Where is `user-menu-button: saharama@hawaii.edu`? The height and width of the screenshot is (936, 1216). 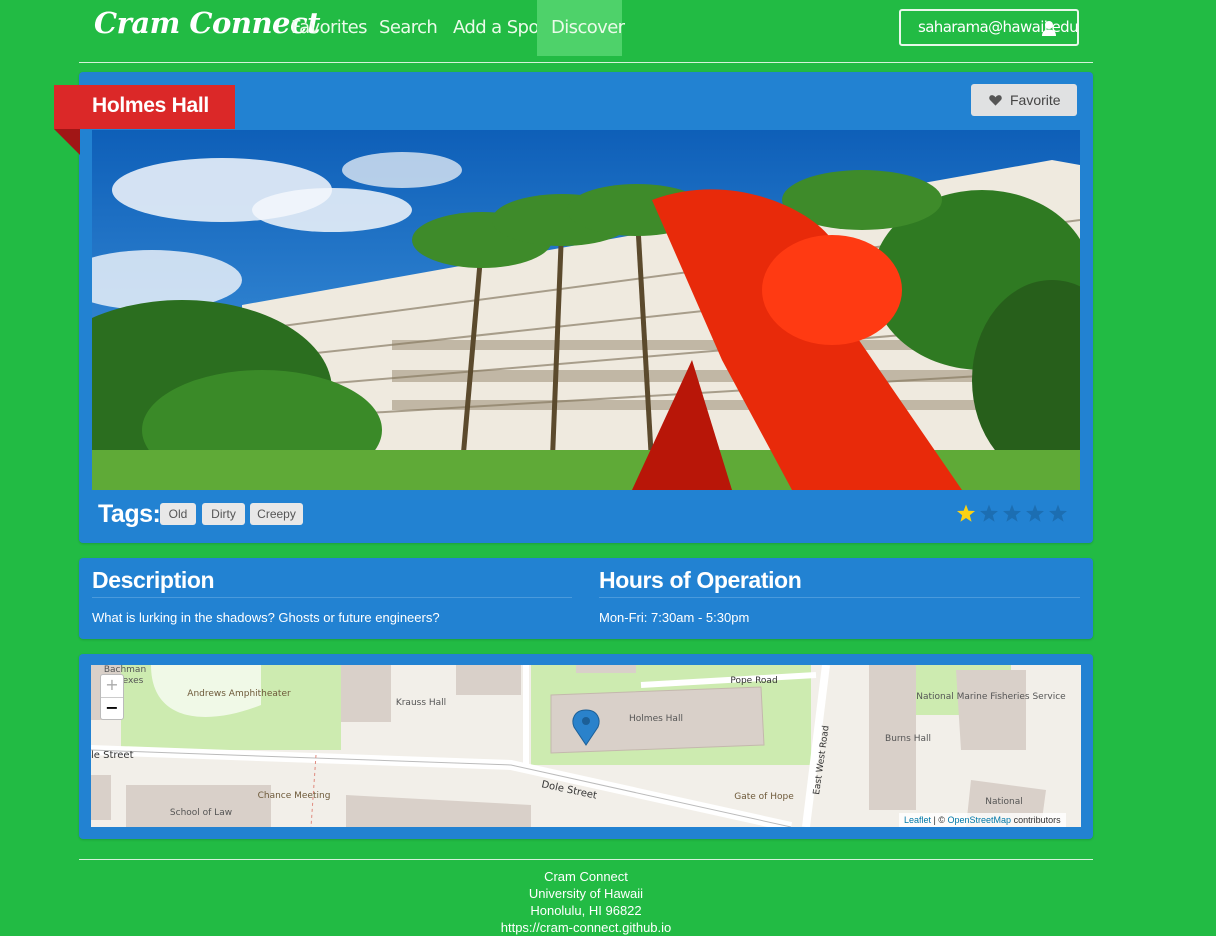 user-menu-button: saharama@hawaii.edu is located at coordinates (989, 27).